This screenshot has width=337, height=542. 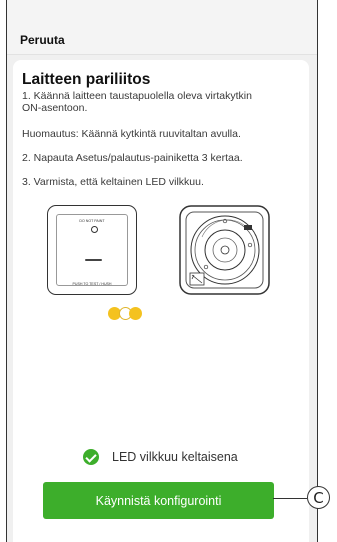 I want to click on device-front-label-bottom: PUSH TO TEST / HUSH, so click(x=92, y=284).